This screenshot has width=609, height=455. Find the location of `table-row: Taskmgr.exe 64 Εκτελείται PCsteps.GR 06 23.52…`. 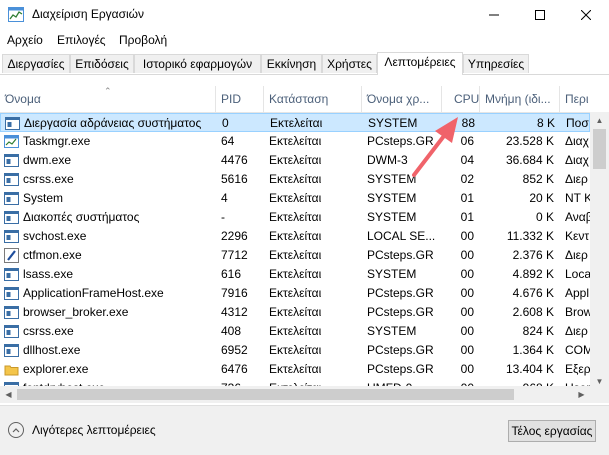

table-row: Taskmgr.exe 64 Εκτελείται PCsteps.GR 06 23.52… is located at coordinates (295, 141).